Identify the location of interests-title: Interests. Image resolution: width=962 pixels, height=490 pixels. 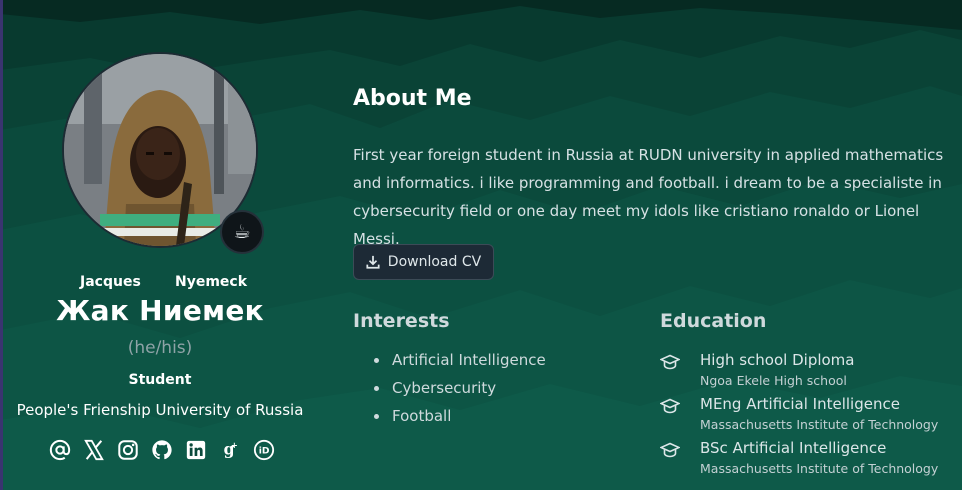
(401, 321).